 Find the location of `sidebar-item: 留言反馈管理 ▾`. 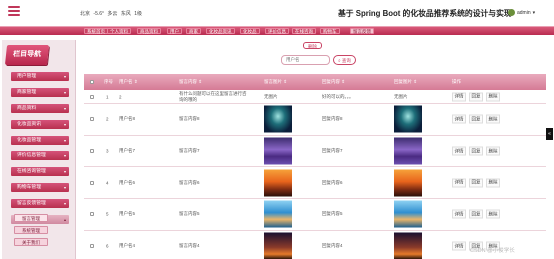

sidebar-item: 留言反馈管理 ▾ is located at coordinates (40, 204).